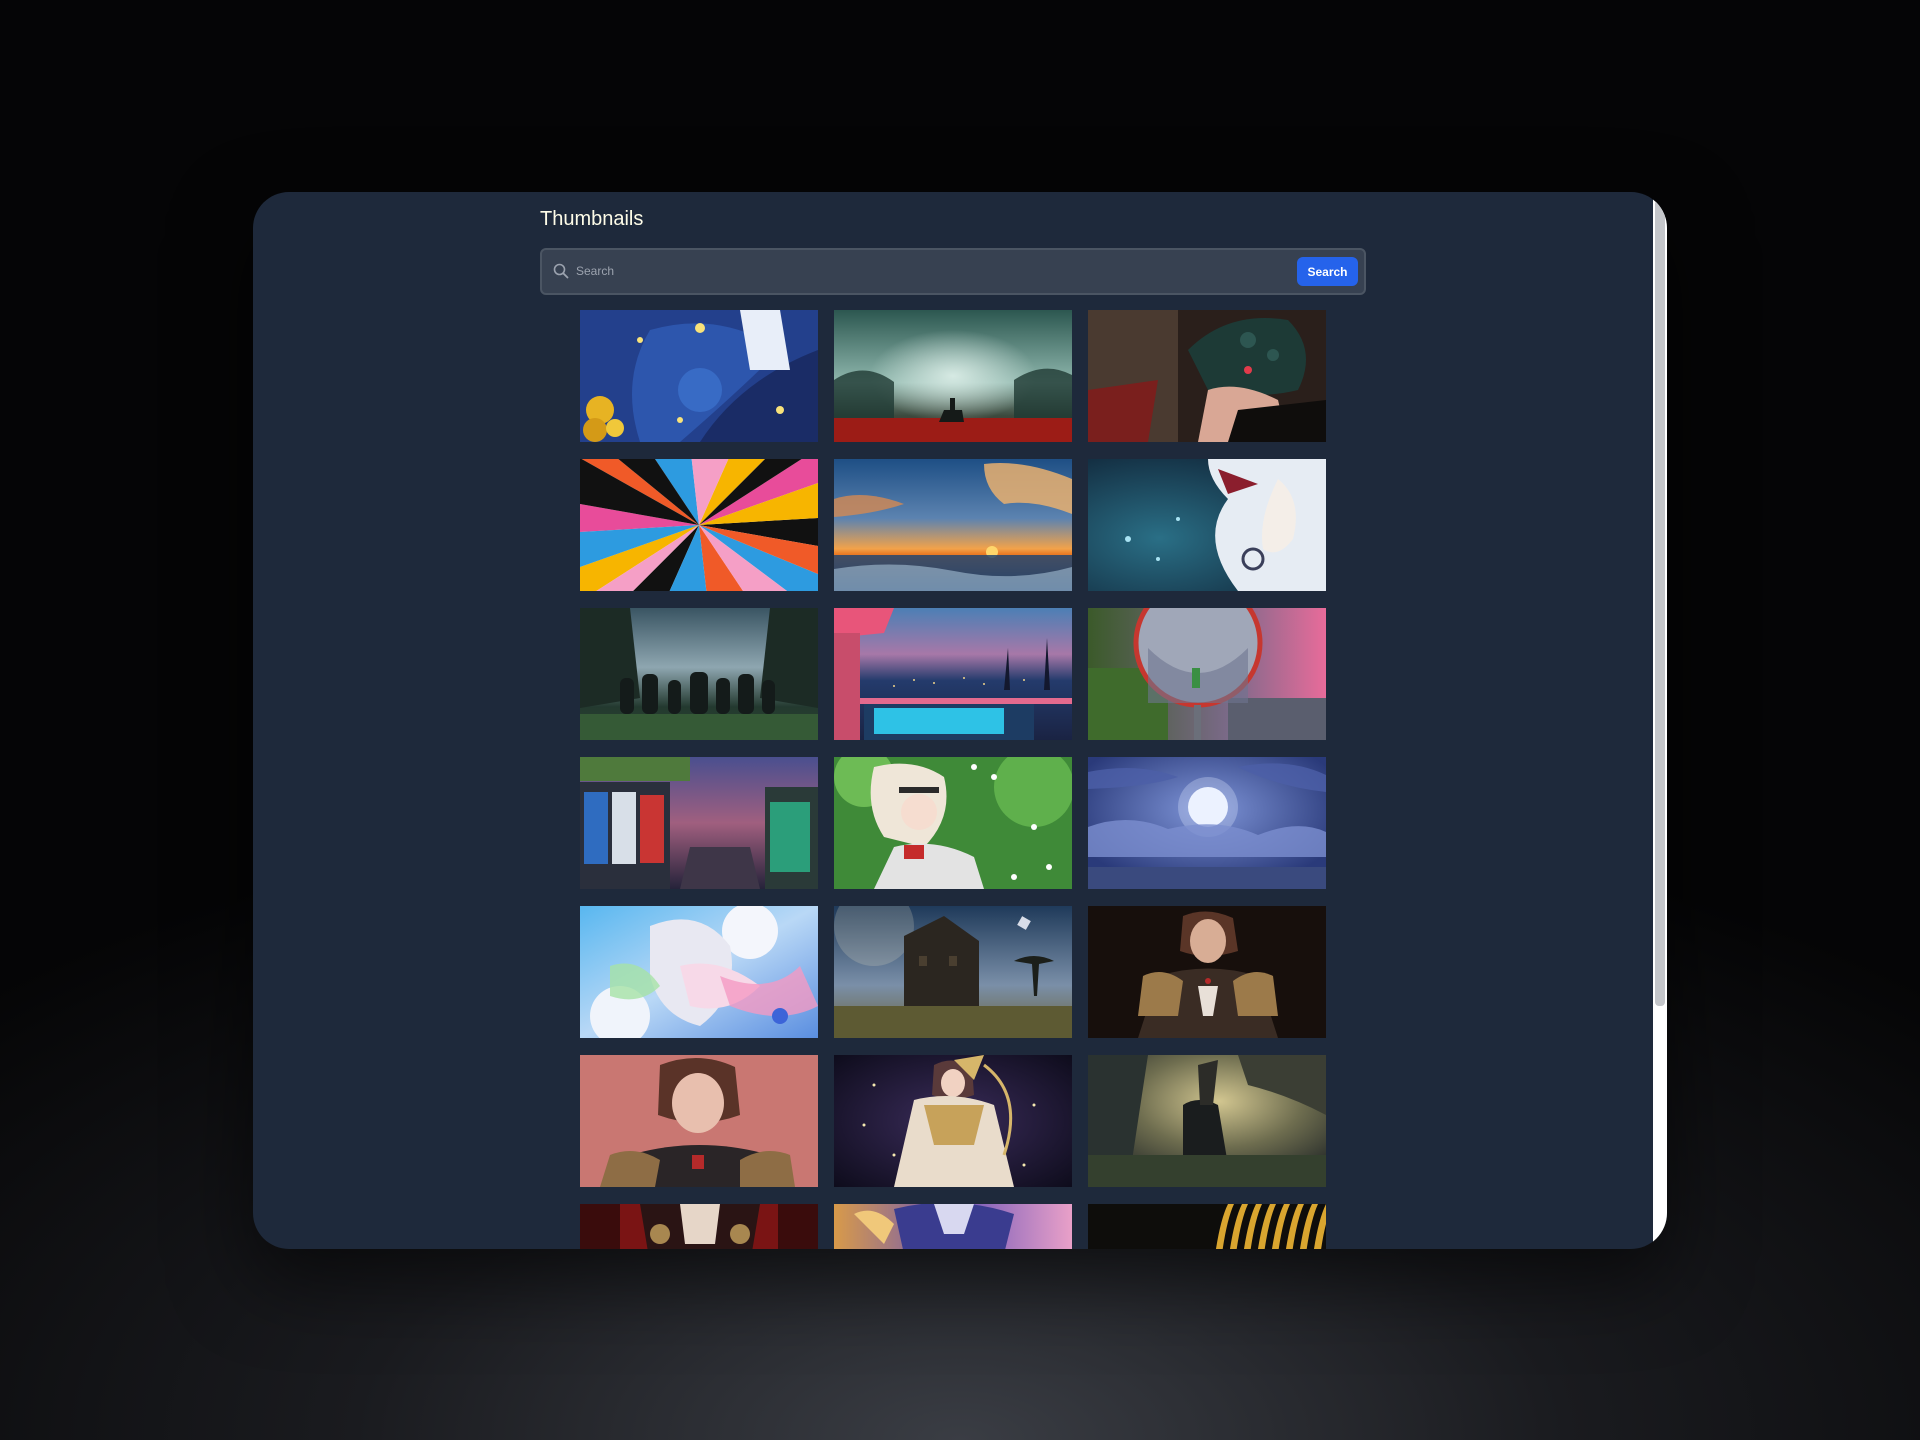 The width and height of the screenshot is (1920, 1440). Describe the element at coordinates (953, 376) in the screenshot. I see `thumbnail-horse-rider-red-field` at that location.